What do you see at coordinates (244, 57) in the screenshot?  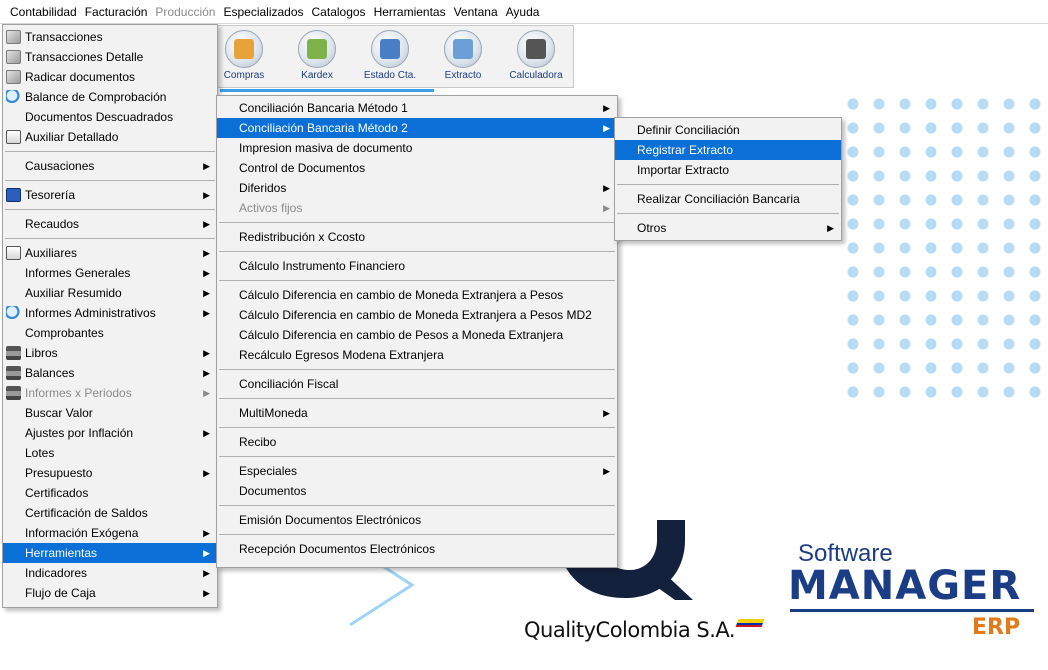 I see `toolbar-button-compras: Compras` at bounding box center [244, 57].